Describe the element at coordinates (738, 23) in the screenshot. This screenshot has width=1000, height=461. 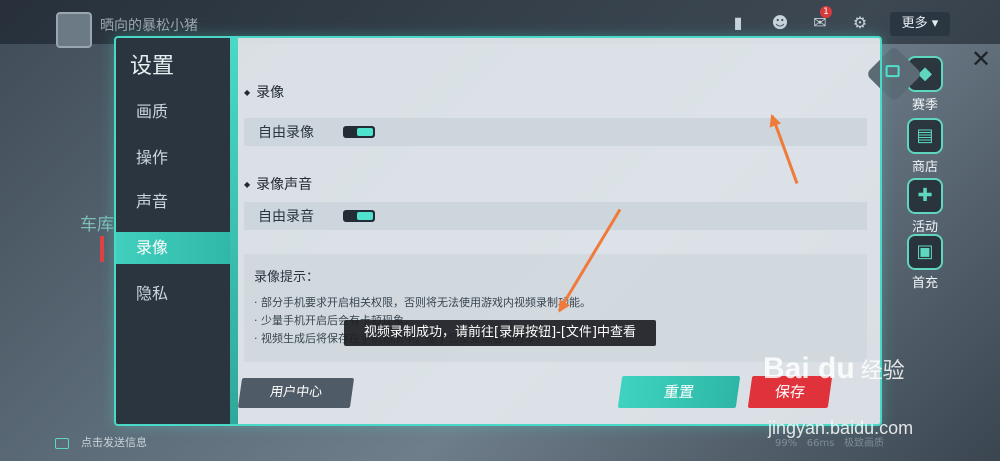
I see `leaderboard-icon: ▮` at that location.